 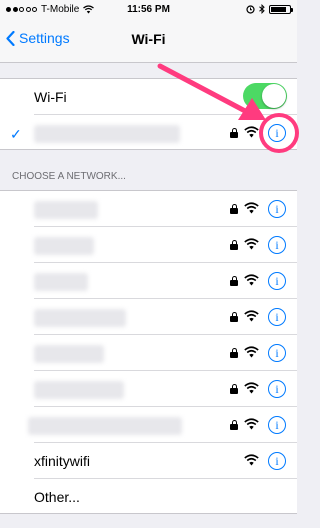 I want to click on alarm-icon, so click(x=250, y=9).